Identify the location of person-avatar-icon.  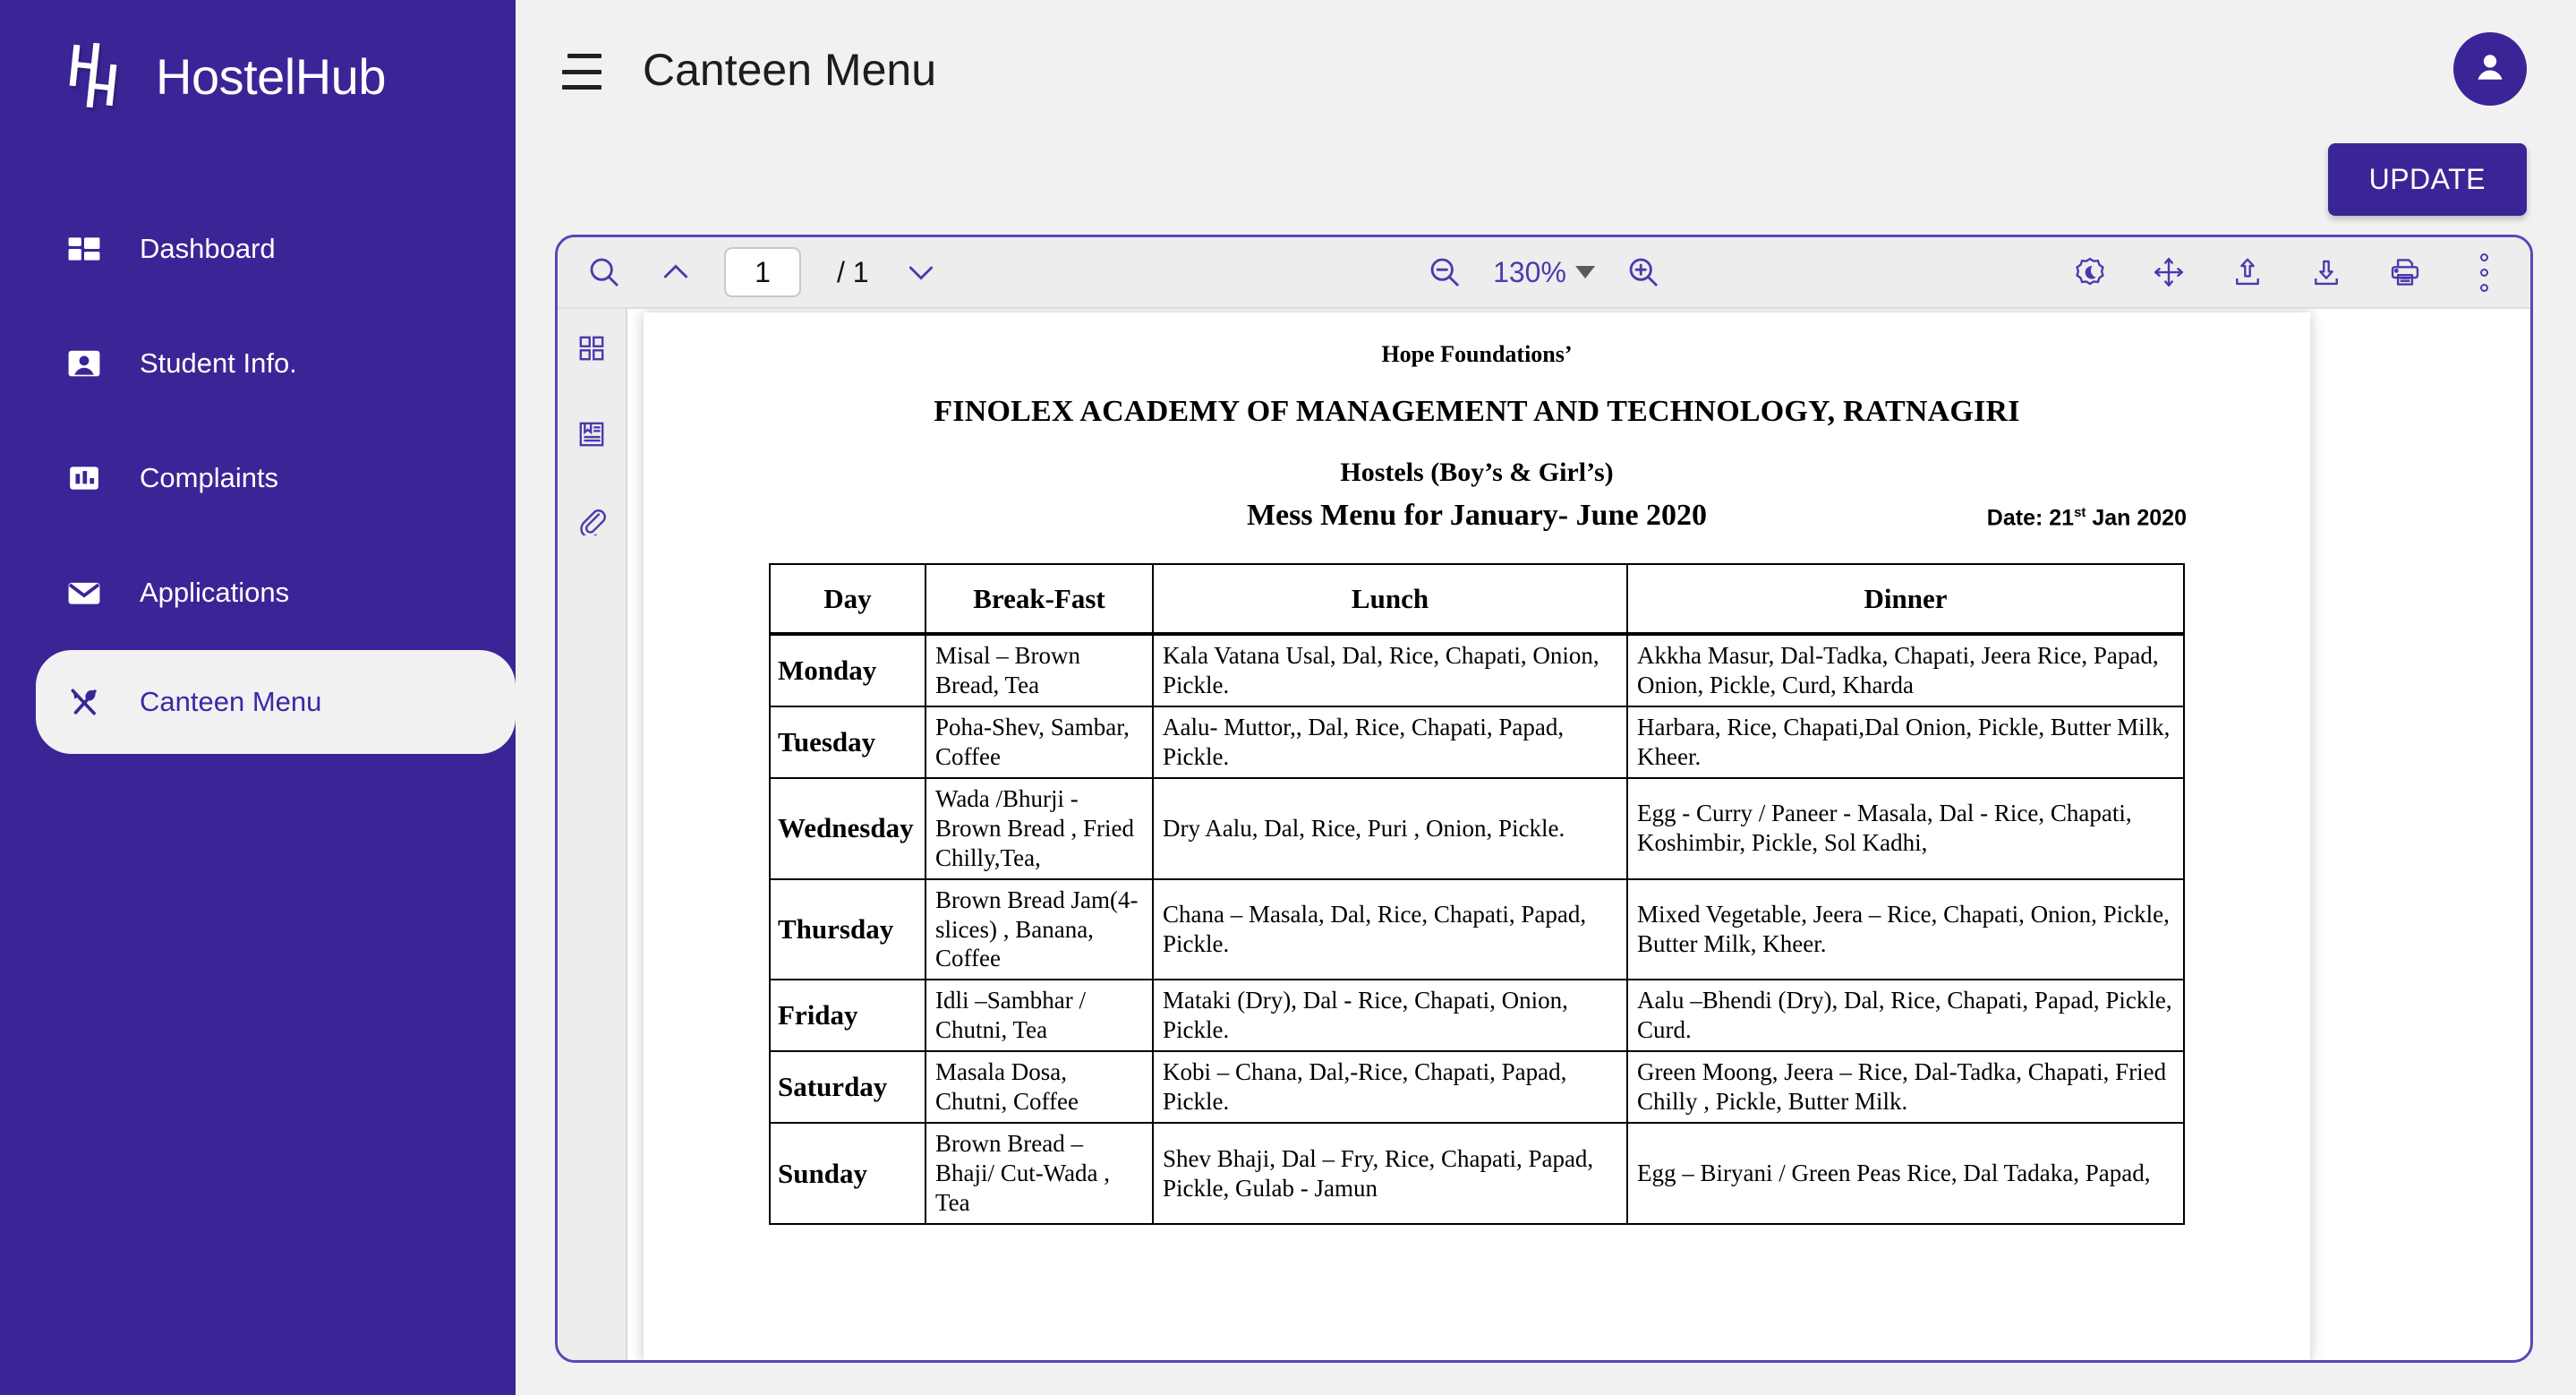
(2490, 69).